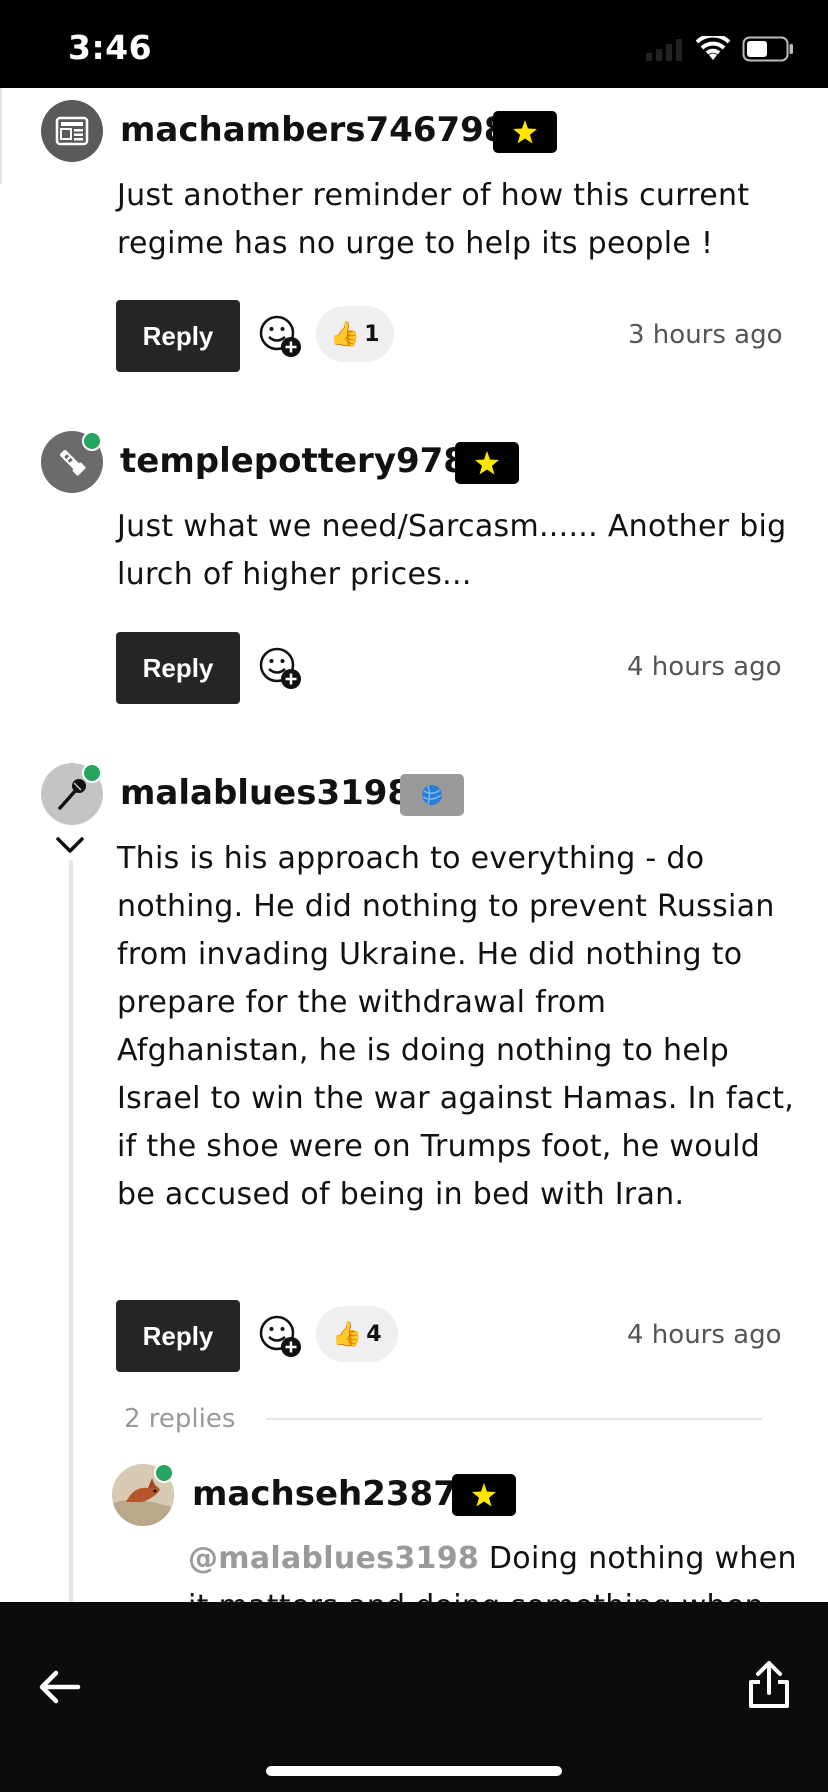  Describe the element at coordinates (293, 461) in the screenshot. I see `comment-username: templepottery978` at that location.